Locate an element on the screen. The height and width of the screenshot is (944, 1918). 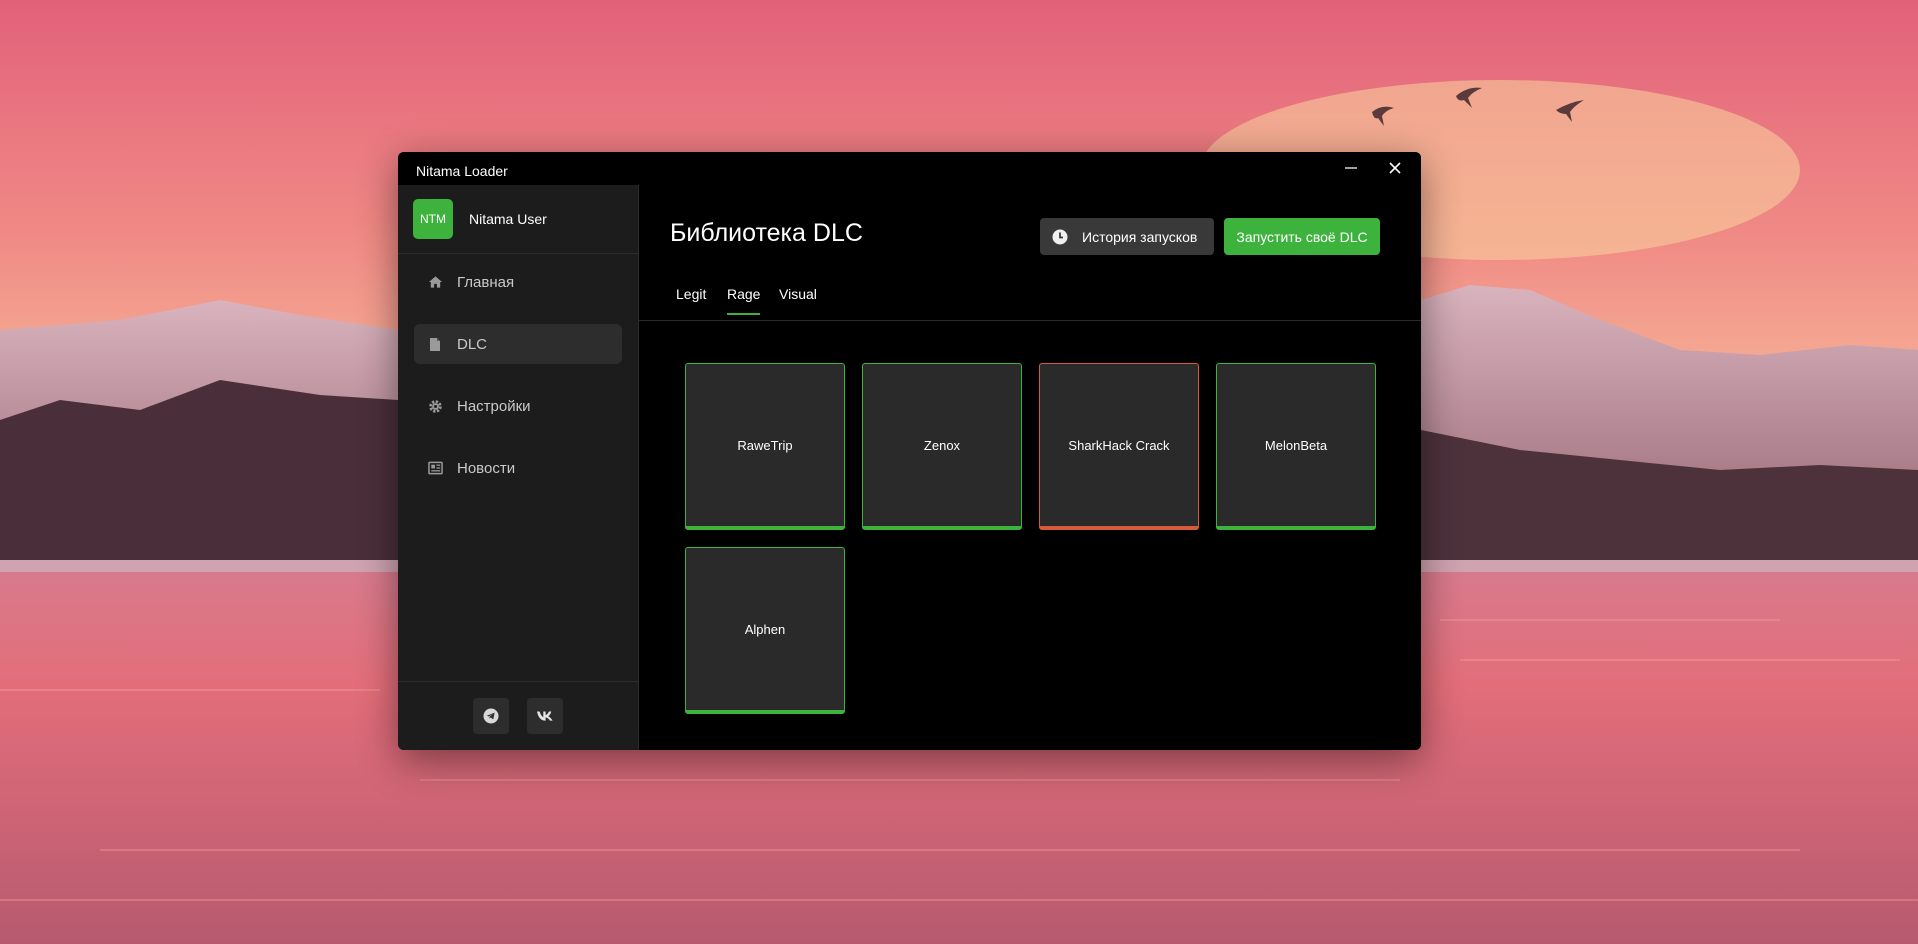
telegram-icon is located at coordinates (491, 716).